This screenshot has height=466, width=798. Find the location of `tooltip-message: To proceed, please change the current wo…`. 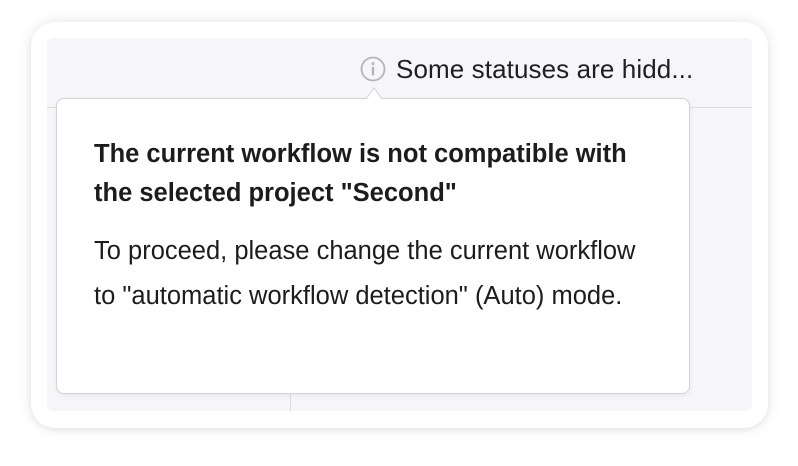

tooltip-message: To proceed, please change the current wo… is located at coordinates (365, 273).